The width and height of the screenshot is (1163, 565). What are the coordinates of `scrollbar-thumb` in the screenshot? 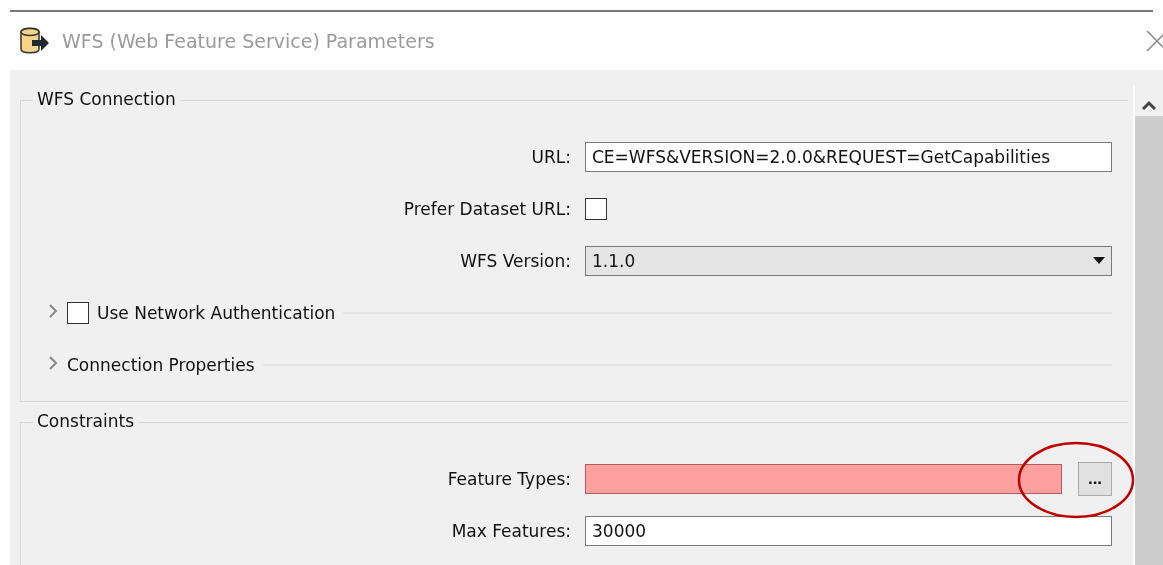 It's located at (1149, 340).